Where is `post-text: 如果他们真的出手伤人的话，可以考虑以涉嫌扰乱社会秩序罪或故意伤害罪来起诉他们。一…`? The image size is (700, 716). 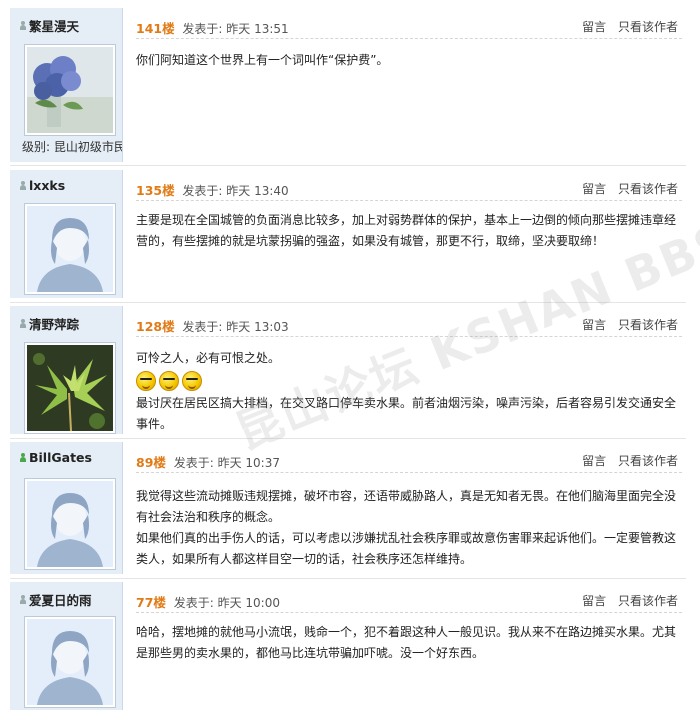
post-text: 如果他们真的出手伤人的话，可以考虑以涉嫌扰乱社会秩序罪或故意伤害罪来起诉他们。一… is located at coordinates (406, 548).